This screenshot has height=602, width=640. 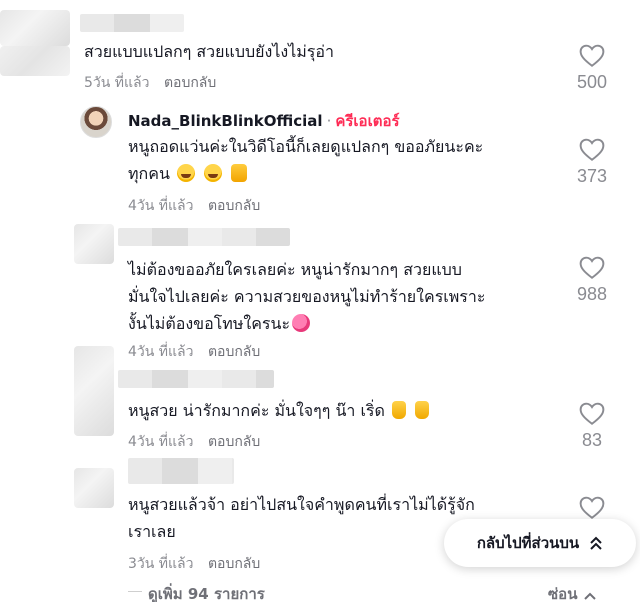 I want to click on hide-replies-button: ซ่อน, so click(x=572, y=592).